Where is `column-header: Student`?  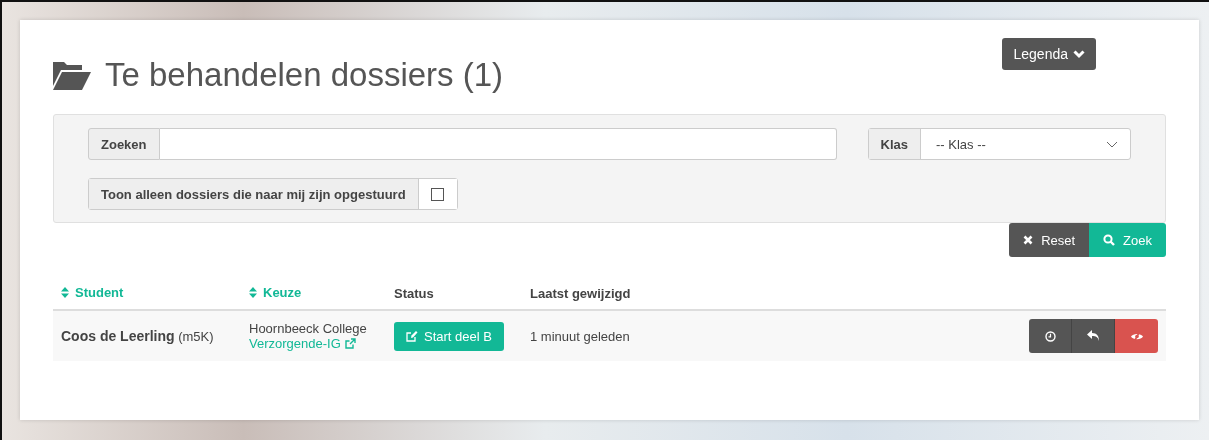
column-header: Student is located at coordinates (99, 292).